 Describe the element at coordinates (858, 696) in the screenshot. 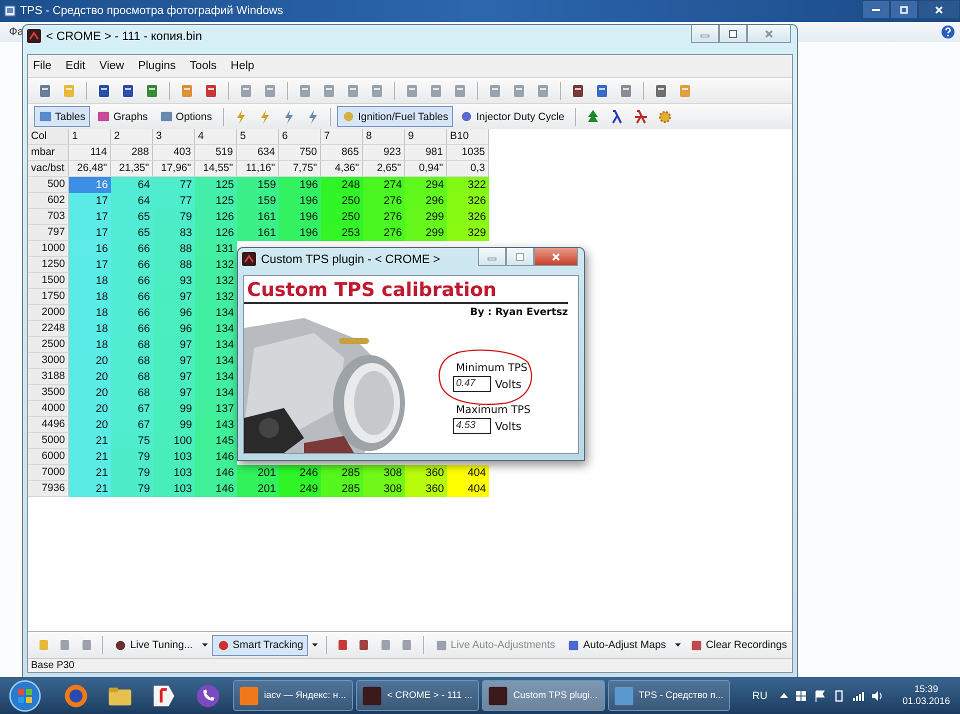

I see `signal-icon` at that location.